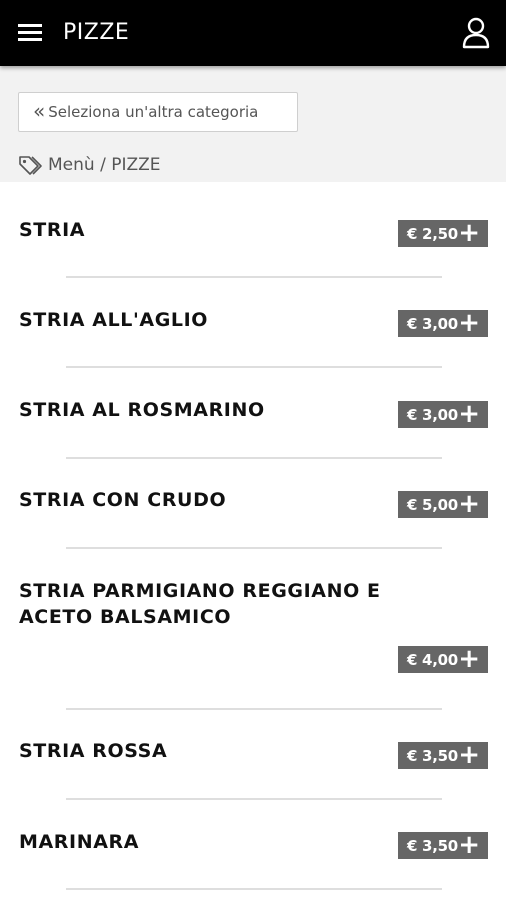 The height and width of the screenshot is (900, 506). I want to click on price-label: € 2,50, so click(432, 233).